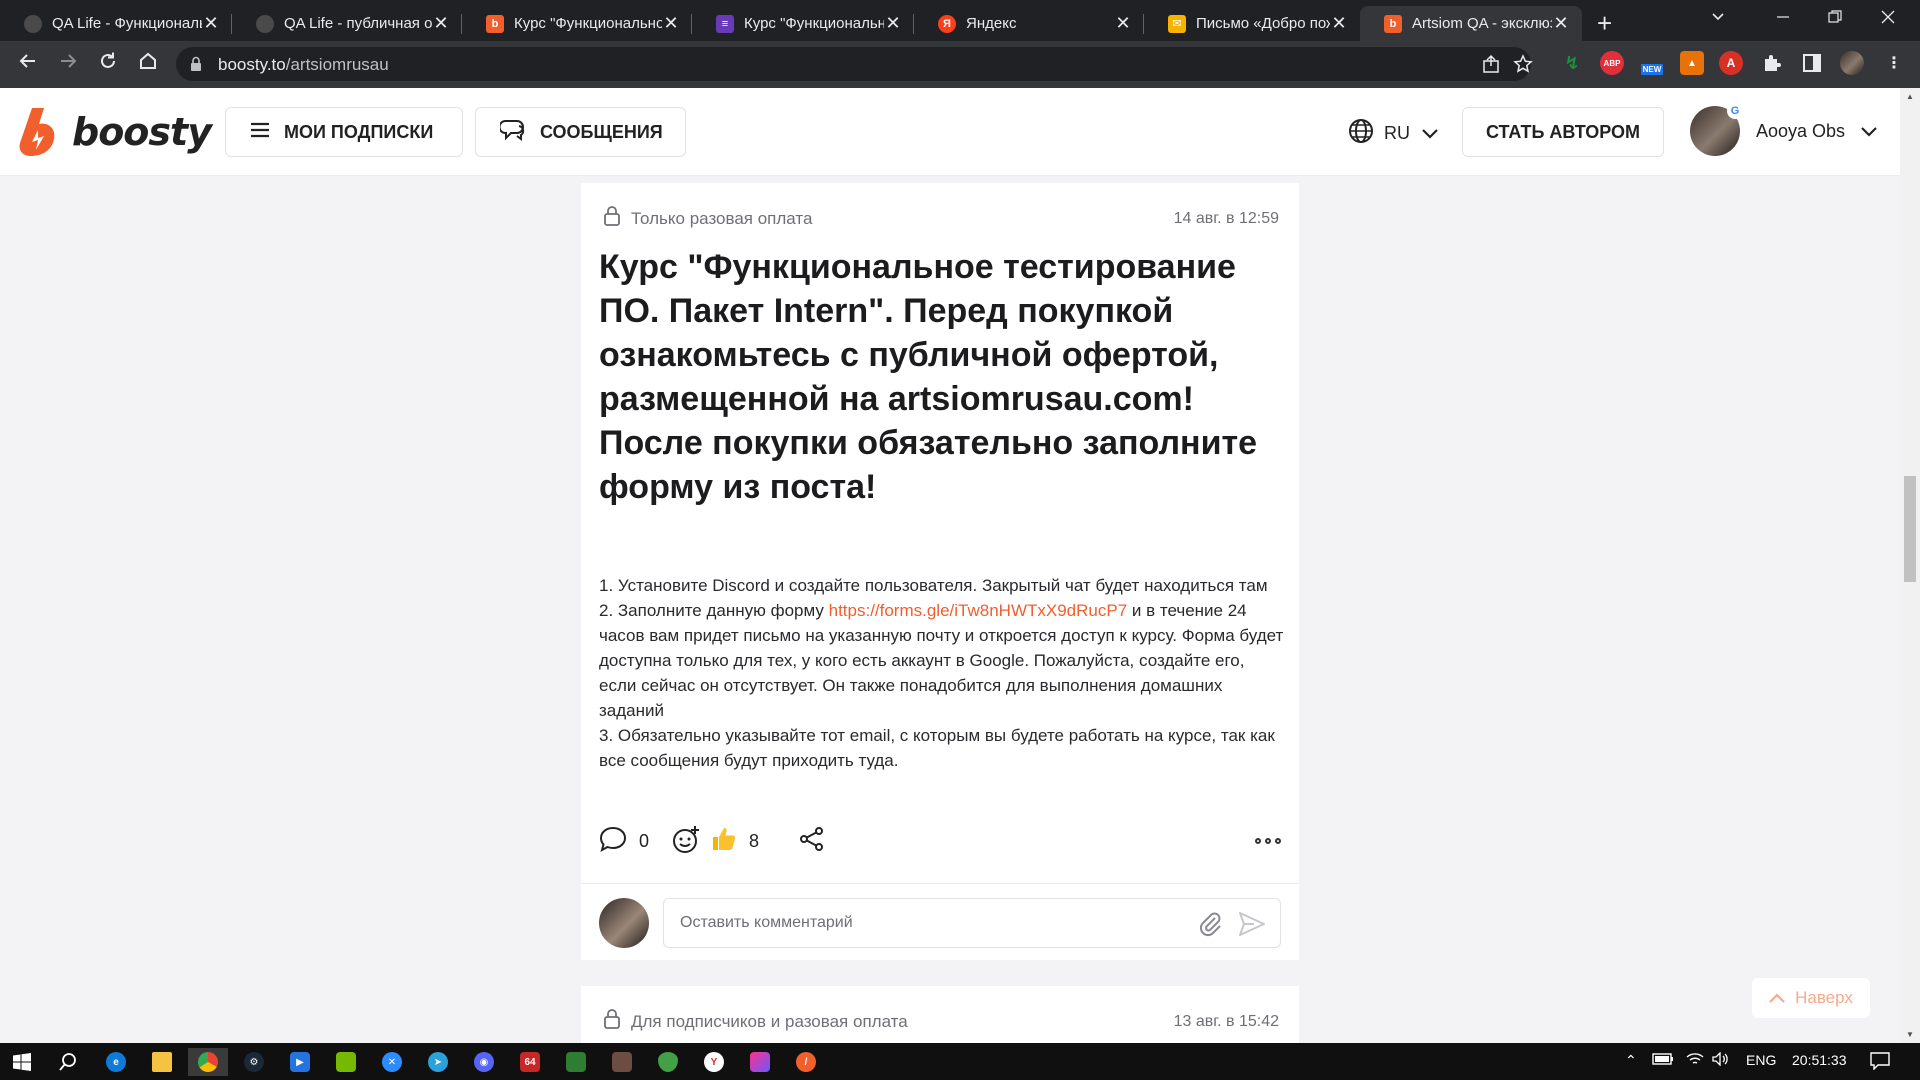  What do you see at coordinates (1783, 129) in the screenshot?
I see `user-menu: G Aooya Obs` at bounding box center [1783, 129].